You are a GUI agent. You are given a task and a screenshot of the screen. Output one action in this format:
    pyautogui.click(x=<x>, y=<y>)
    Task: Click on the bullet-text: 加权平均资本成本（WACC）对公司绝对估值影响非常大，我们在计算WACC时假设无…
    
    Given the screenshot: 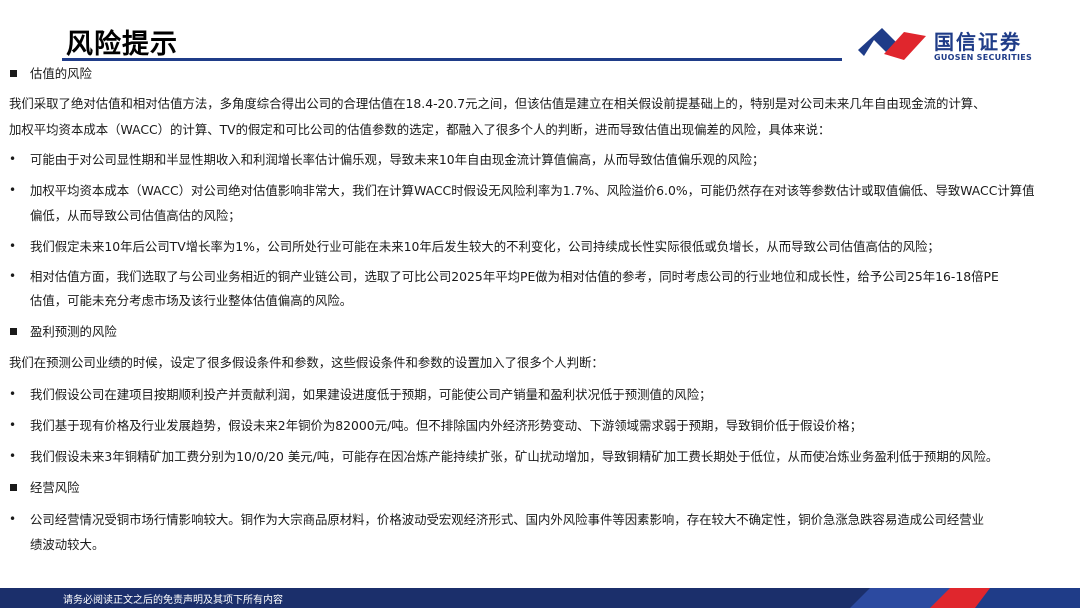 What is the action you would take?
    pyautogui.click(x=532, y=190)
    